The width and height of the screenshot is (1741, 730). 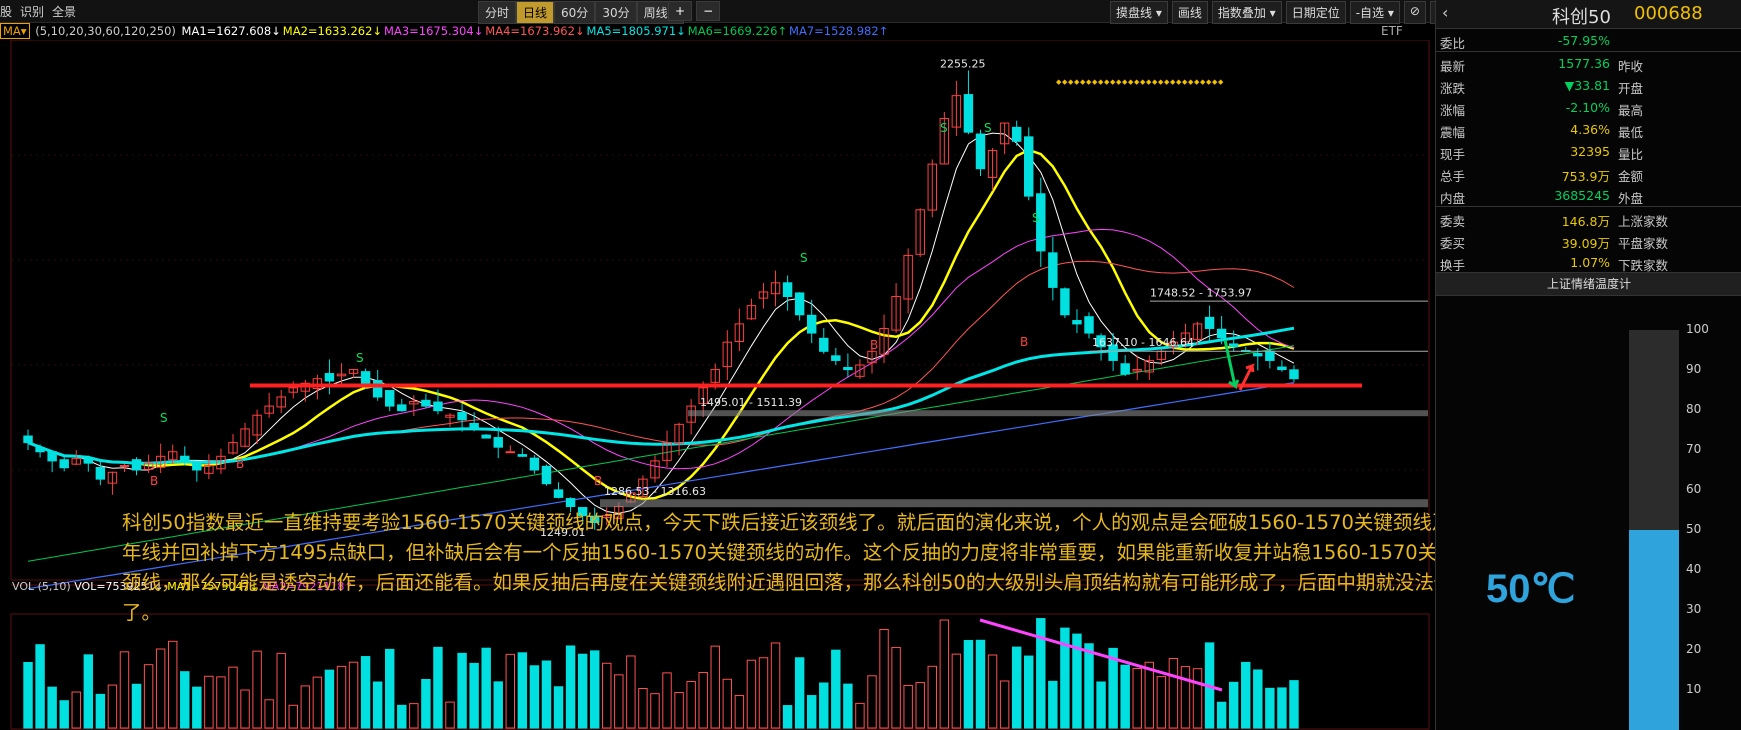 What do you see at coordinates (1315, 12) in the screenshot?
I see `toolbar-right-item-3: 日期定位` at bounding box center [1315, 12].